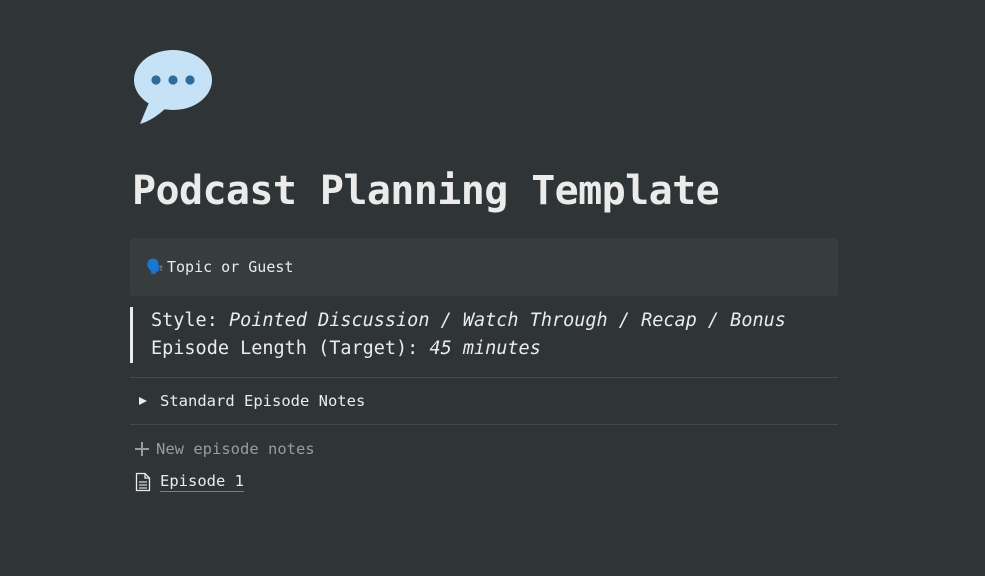 This screenshot has height=576, width=985. Describe the element at coordinates (235, 449) in the screenshot. I see `new-episode-notes-label: New episode notes` at that location.